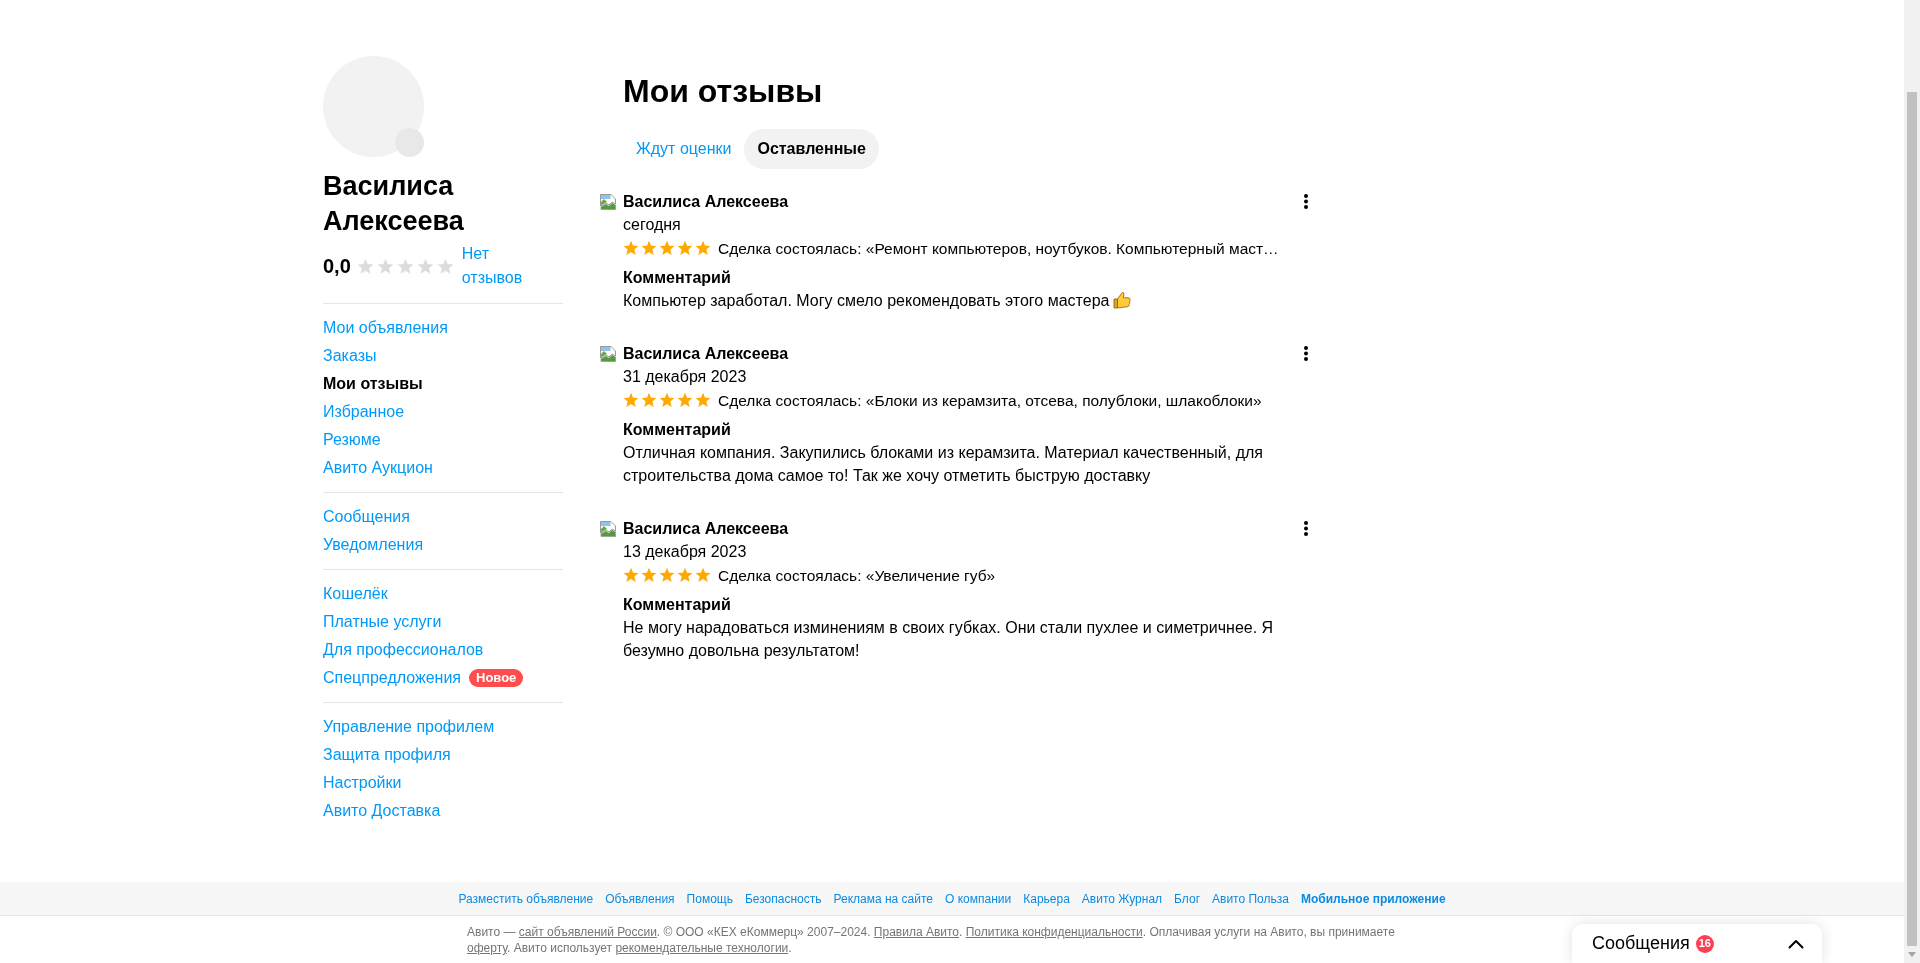  Describe the element at coordinates (1250, 898) in the screenshot. I see `footer-link: Авито Польза` at that location.